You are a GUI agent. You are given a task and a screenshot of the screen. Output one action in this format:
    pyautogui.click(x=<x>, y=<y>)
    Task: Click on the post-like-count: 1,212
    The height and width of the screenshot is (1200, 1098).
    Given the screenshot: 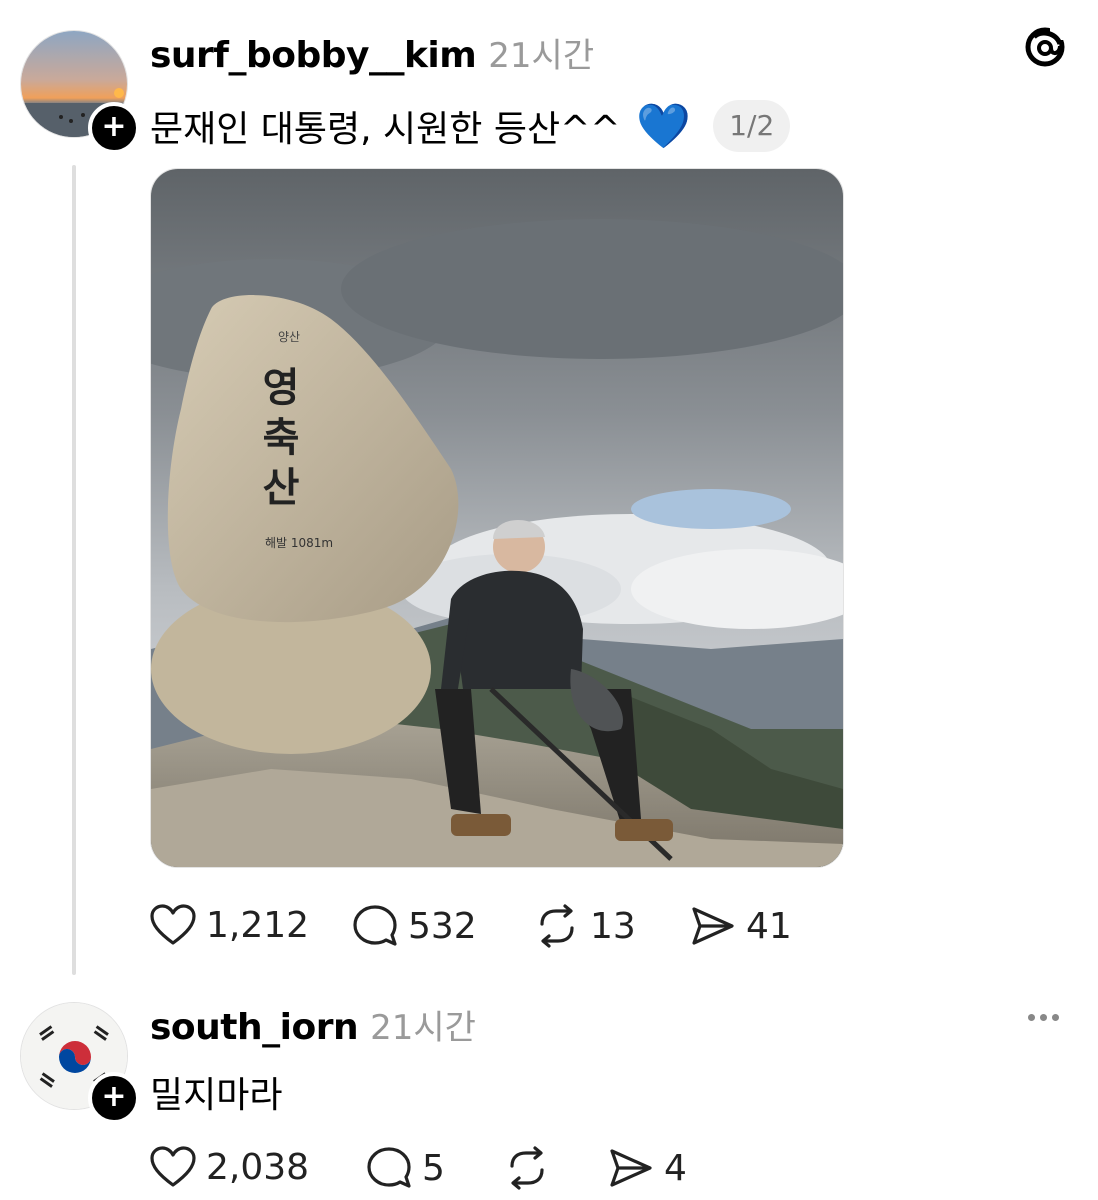 What is the action you would take?
    pyautogui.click(x=258, y=925)
    